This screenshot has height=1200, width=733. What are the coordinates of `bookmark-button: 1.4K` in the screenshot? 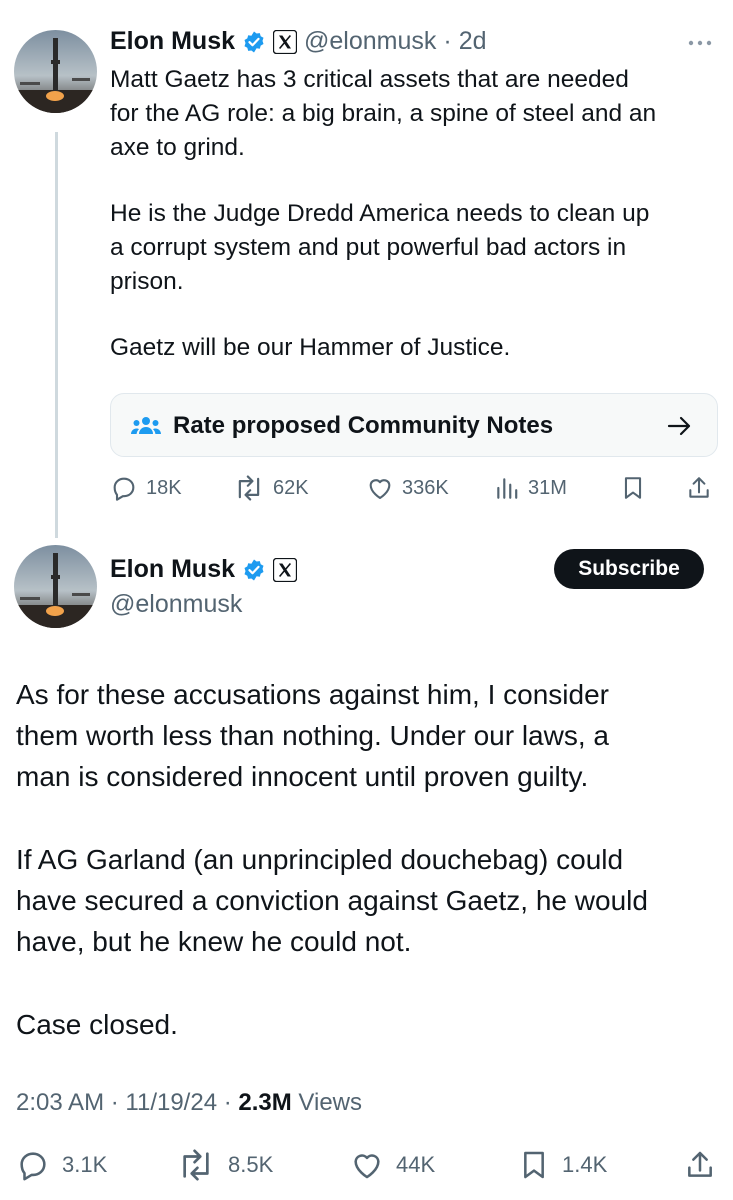 It's located at (562, 1165).